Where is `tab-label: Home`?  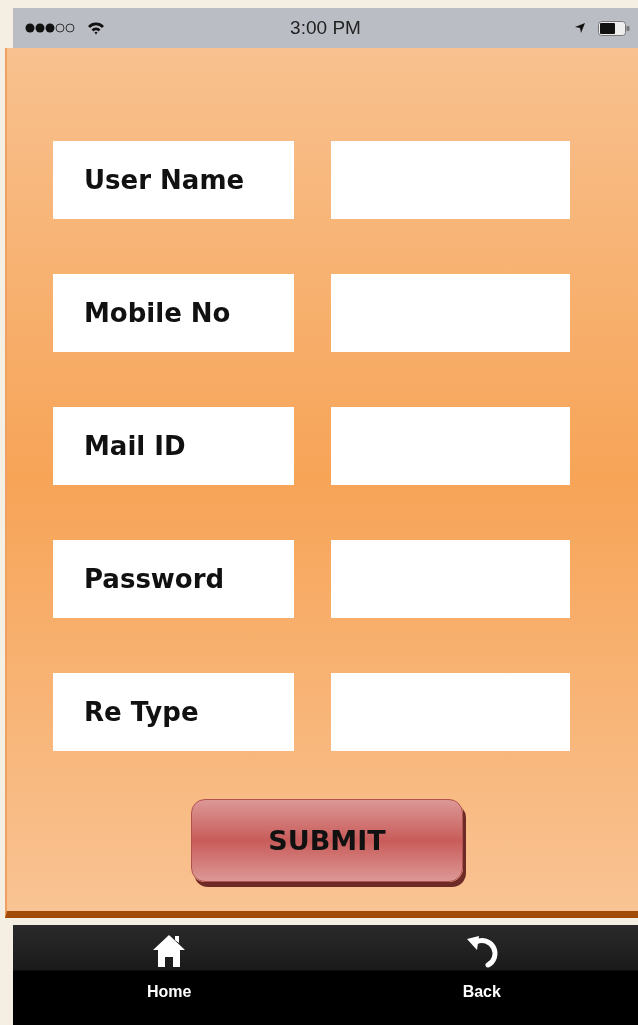
tab-label: Home is located at coordinates (169, 992).